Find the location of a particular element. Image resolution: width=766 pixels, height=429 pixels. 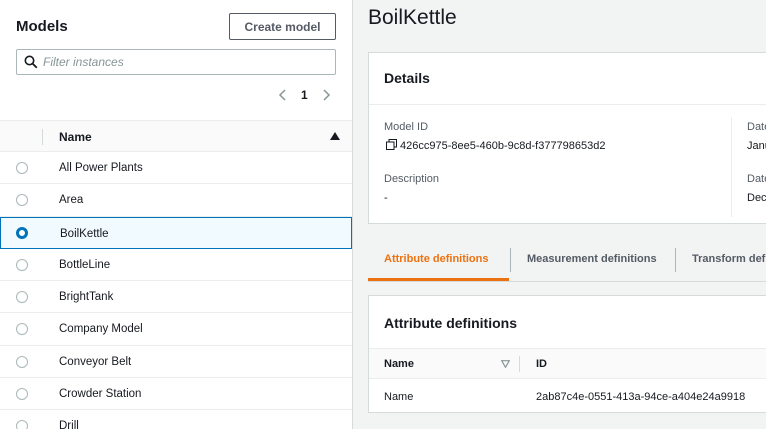

tab-label: Attribute definitions is located at coordinates (436, 259).